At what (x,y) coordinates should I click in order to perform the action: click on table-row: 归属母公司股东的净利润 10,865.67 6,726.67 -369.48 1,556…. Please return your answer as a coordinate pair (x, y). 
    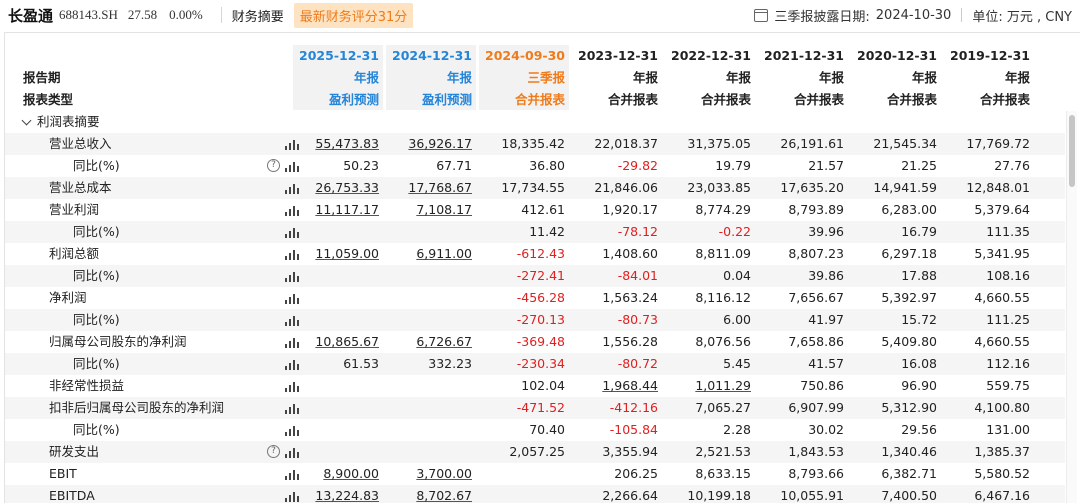
    Looking at the image, I should click on (535, 342).